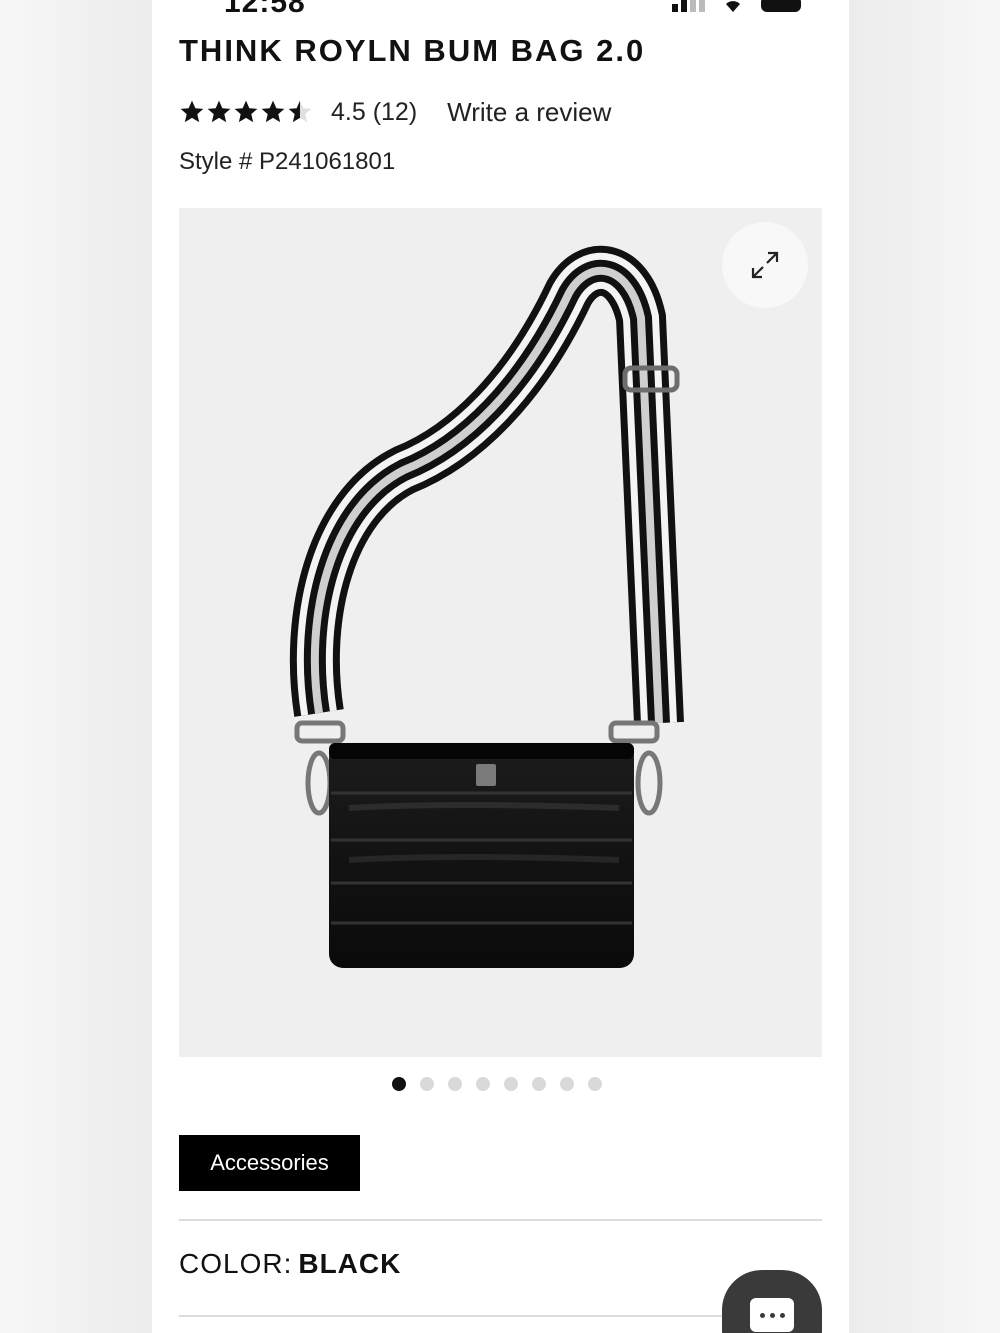  I want to click on battery-icon, so click(781, 6).